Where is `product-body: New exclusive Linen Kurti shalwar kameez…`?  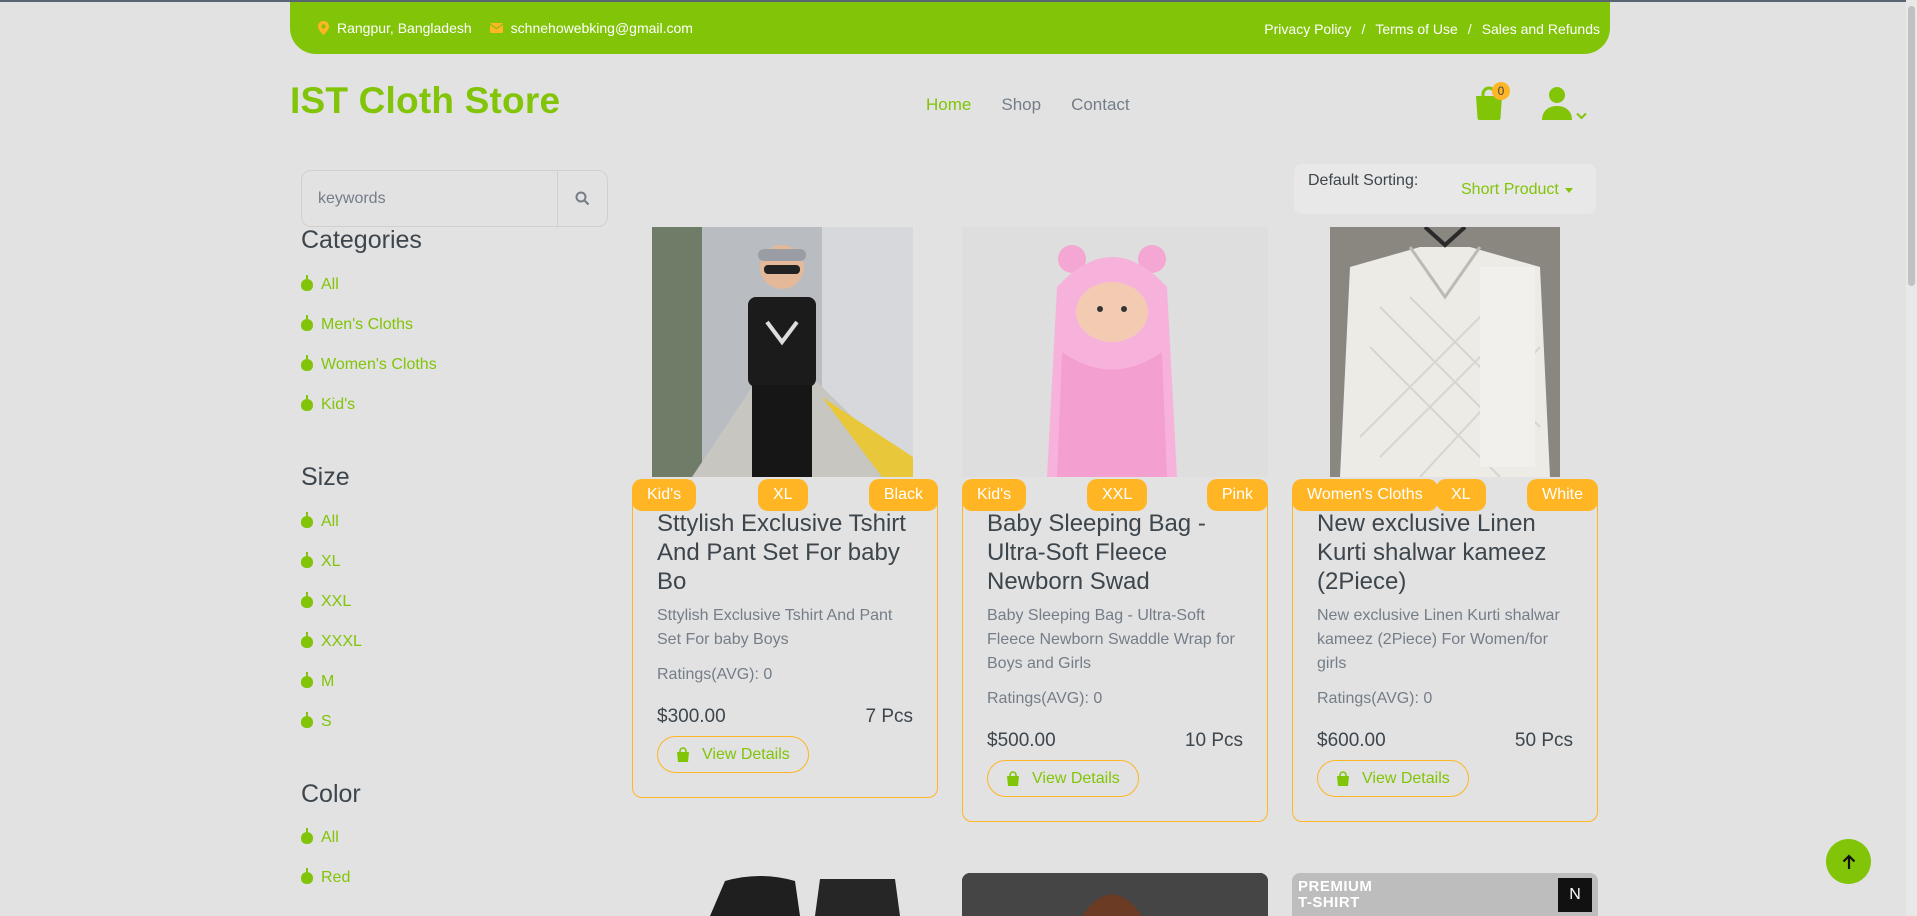
product-body: New exclusive Linen Kurti shalwar kameez… is located at coordinates (1445, 658).